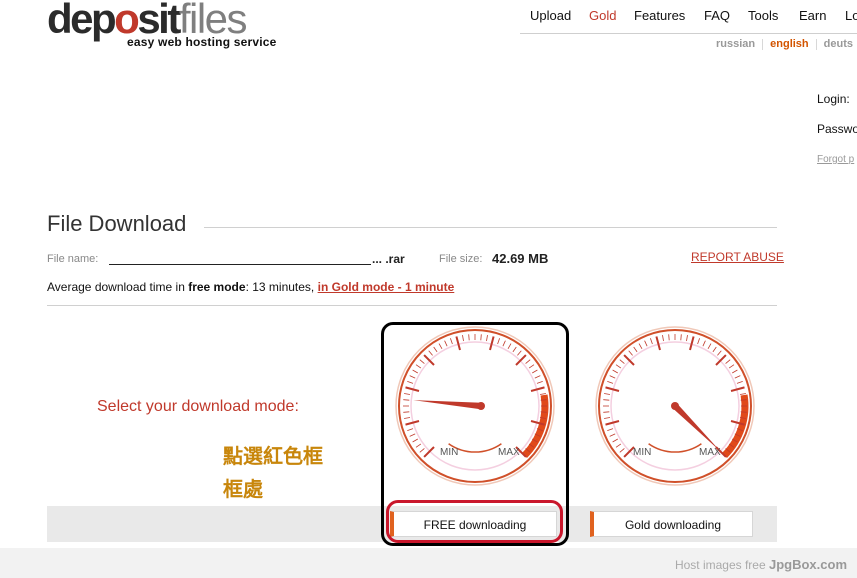  What do you see at coordinates (833, 99) in the screenshot?
I see `login-label: Login:` at bounding box center [833, 99].